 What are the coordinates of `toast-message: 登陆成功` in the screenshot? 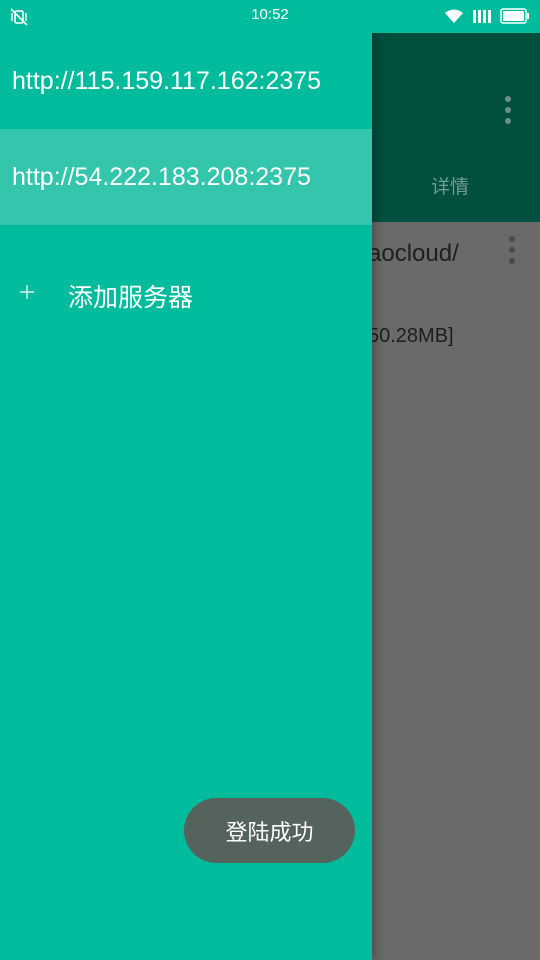 It's located at (269, 830).